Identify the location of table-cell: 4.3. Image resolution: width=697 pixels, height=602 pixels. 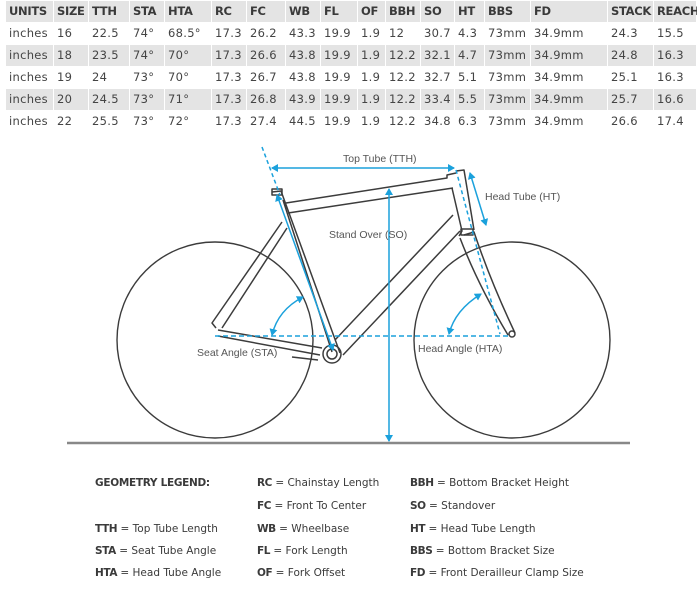
(468, 33).